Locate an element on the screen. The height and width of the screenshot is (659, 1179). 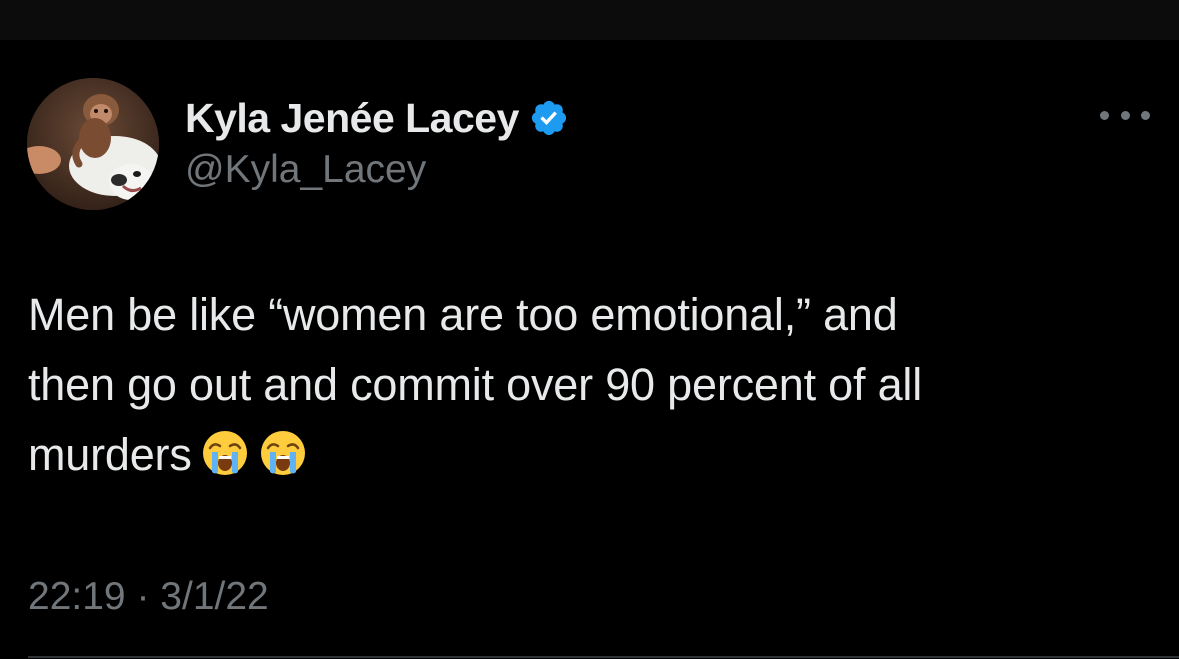
more-options-icon is located at coordinates (1125, 115).